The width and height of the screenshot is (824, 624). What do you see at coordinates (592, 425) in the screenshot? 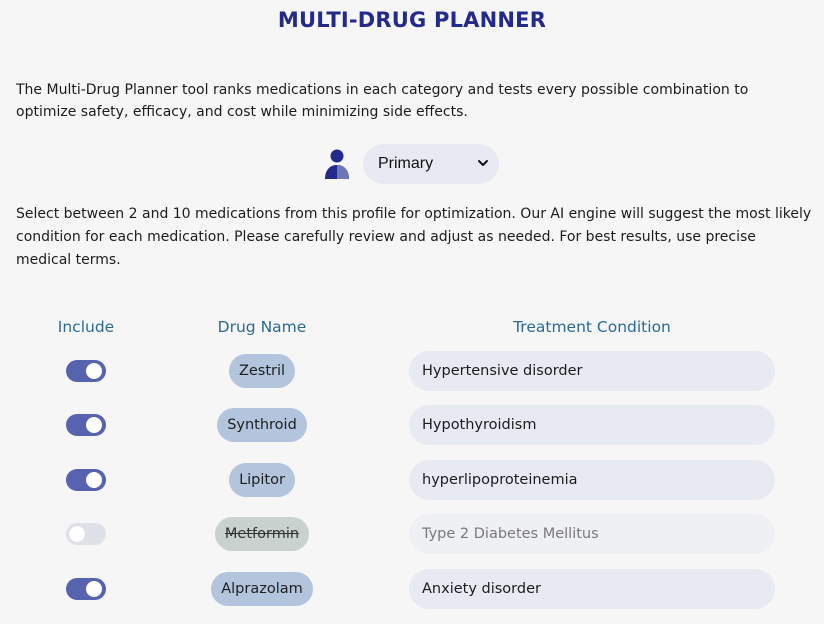
I see `condition-input: Hypothyroidism` at bounding box center [592, 425].